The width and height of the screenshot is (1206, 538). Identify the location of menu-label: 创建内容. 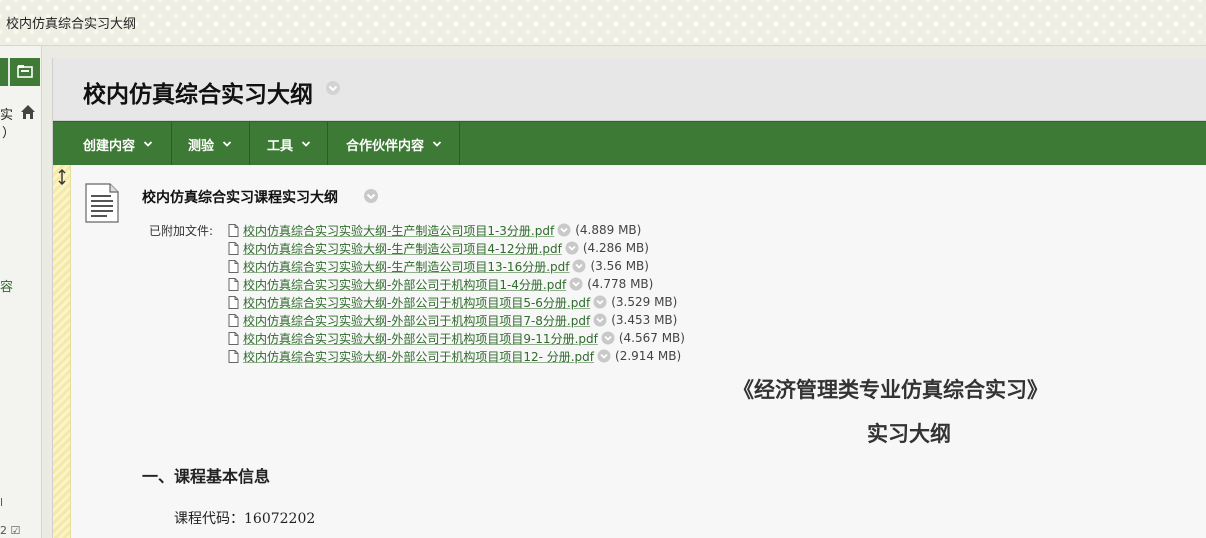
(109, 146).